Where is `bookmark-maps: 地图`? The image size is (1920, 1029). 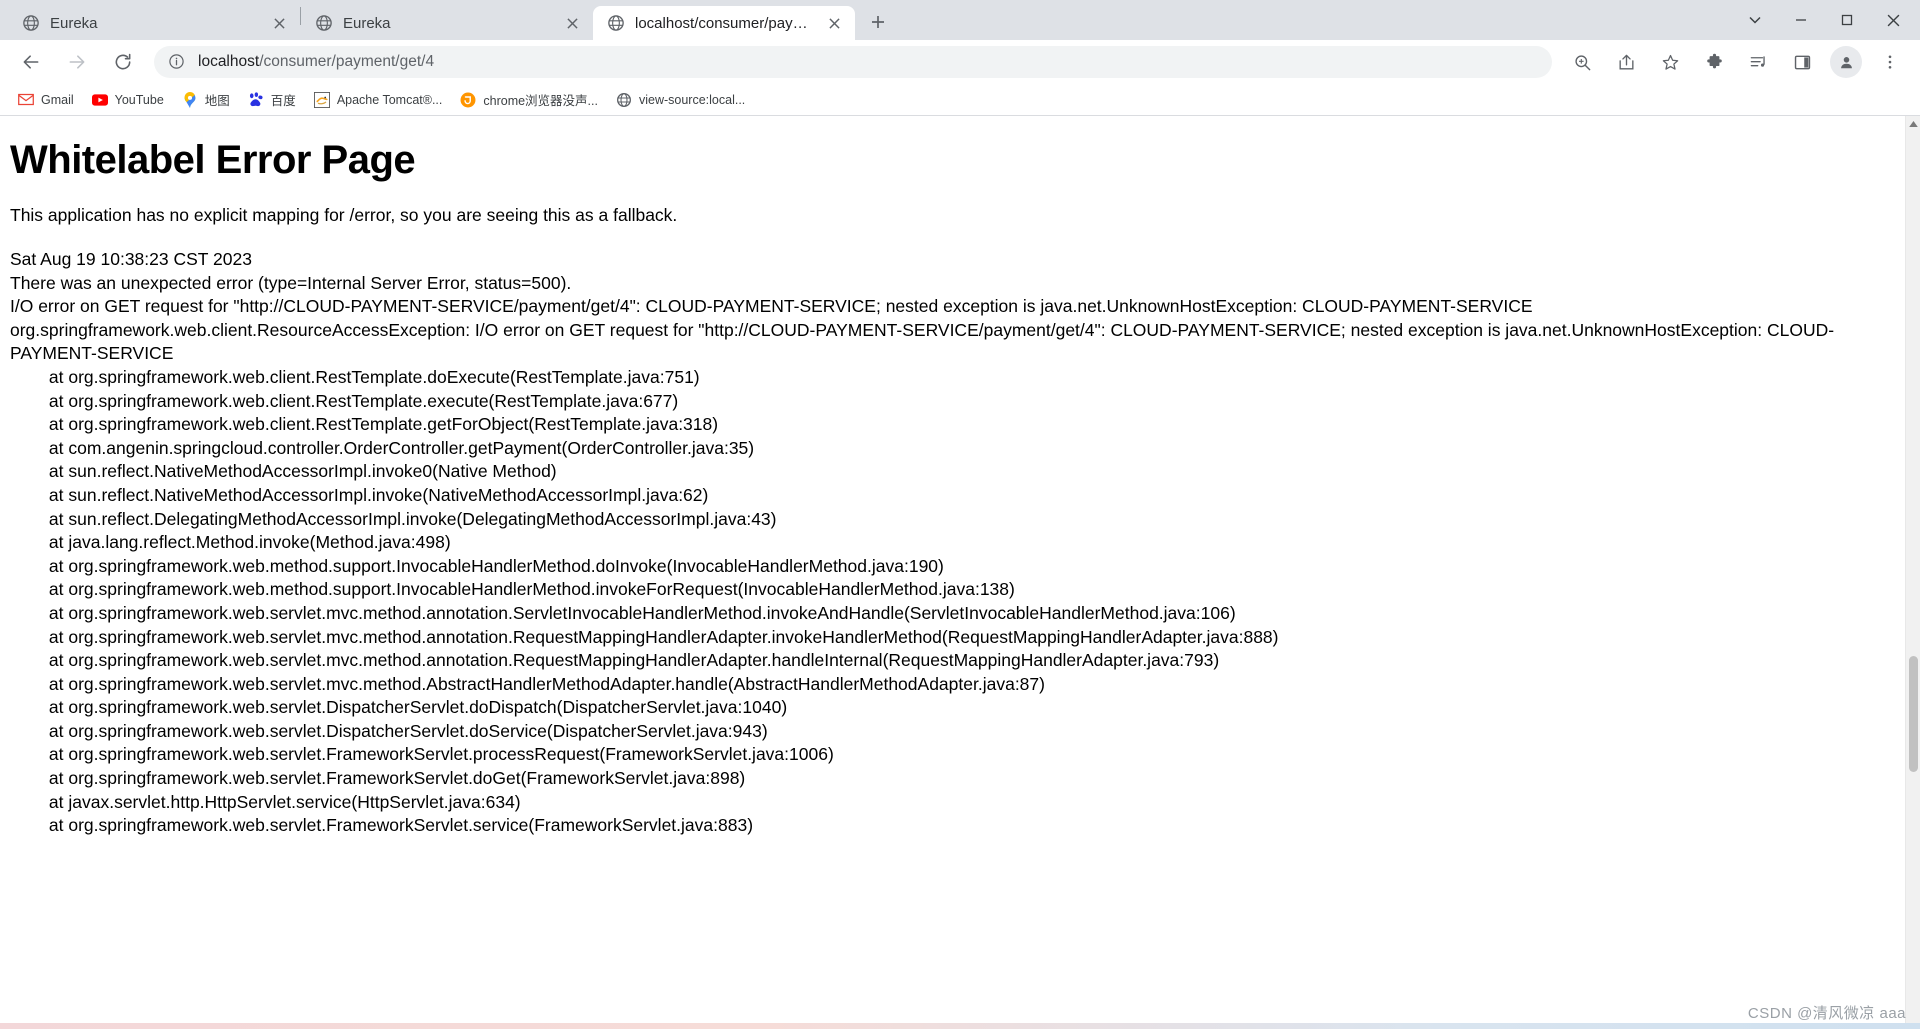 bookmark-maps: 地图 is located at coordinates (206, 99).